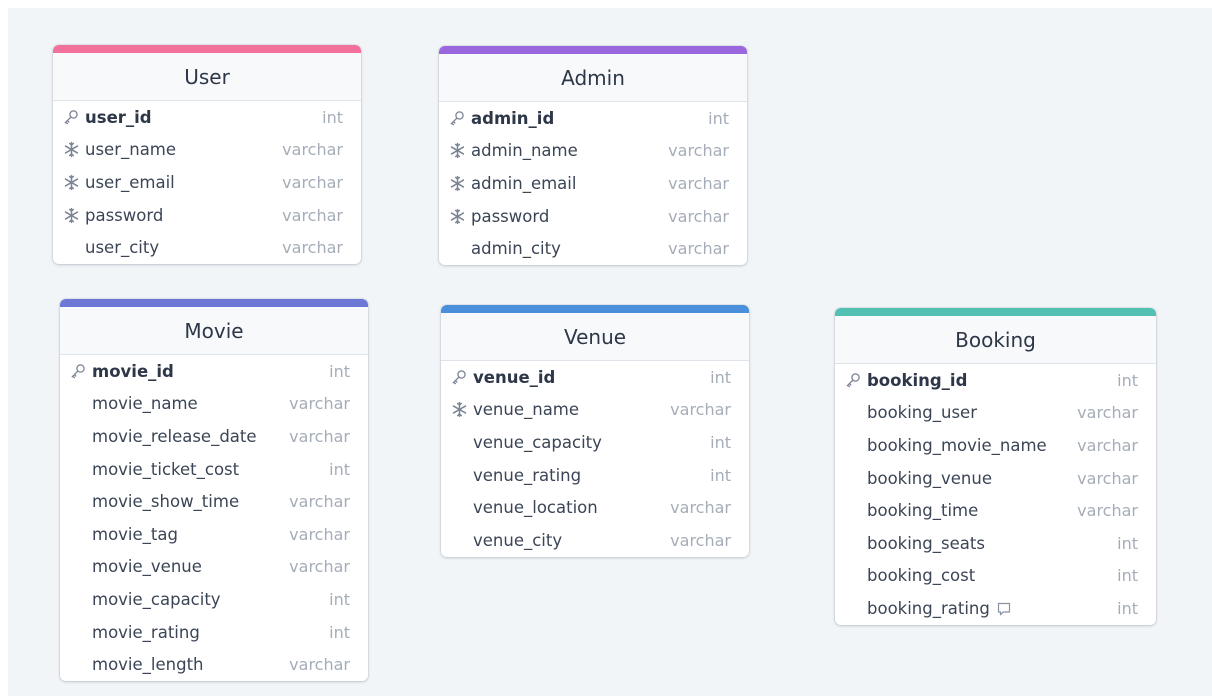  What do you see at coordinates (992, 543) in the screenshot?
I see `column-name: booking_seats` at bounding box center [992, 543].